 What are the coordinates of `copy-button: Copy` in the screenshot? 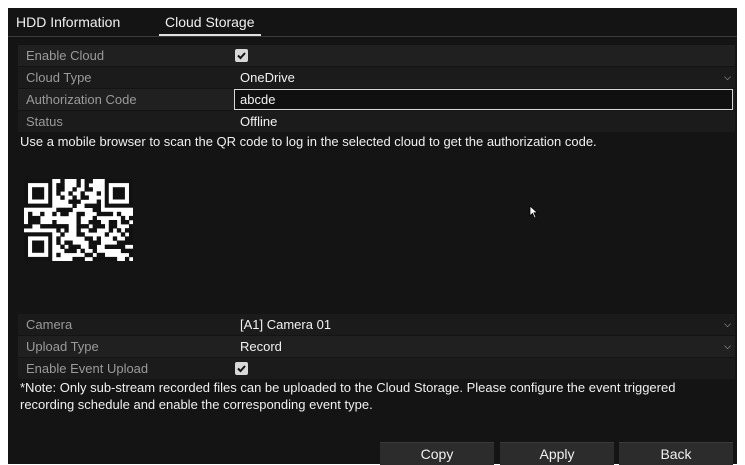 It's located at (437, 453).